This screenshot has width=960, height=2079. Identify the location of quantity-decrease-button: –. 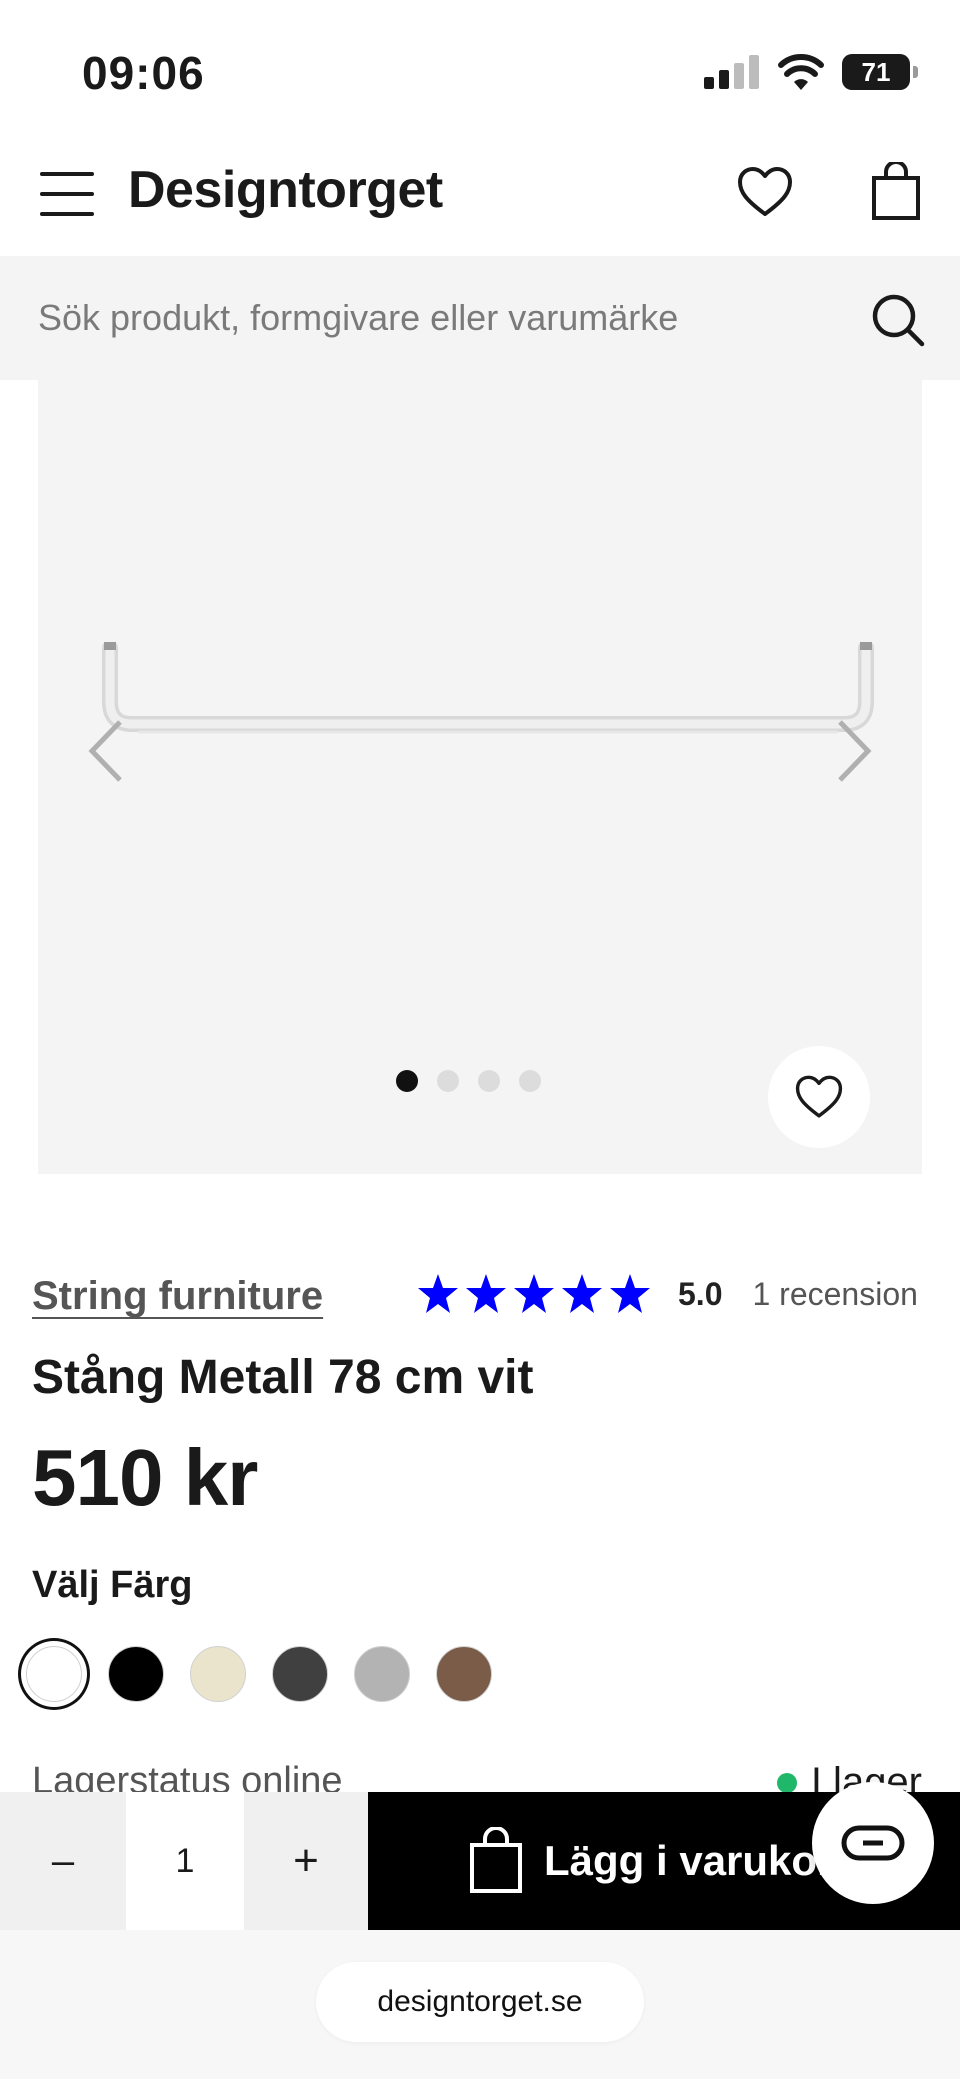
(63, 1861).